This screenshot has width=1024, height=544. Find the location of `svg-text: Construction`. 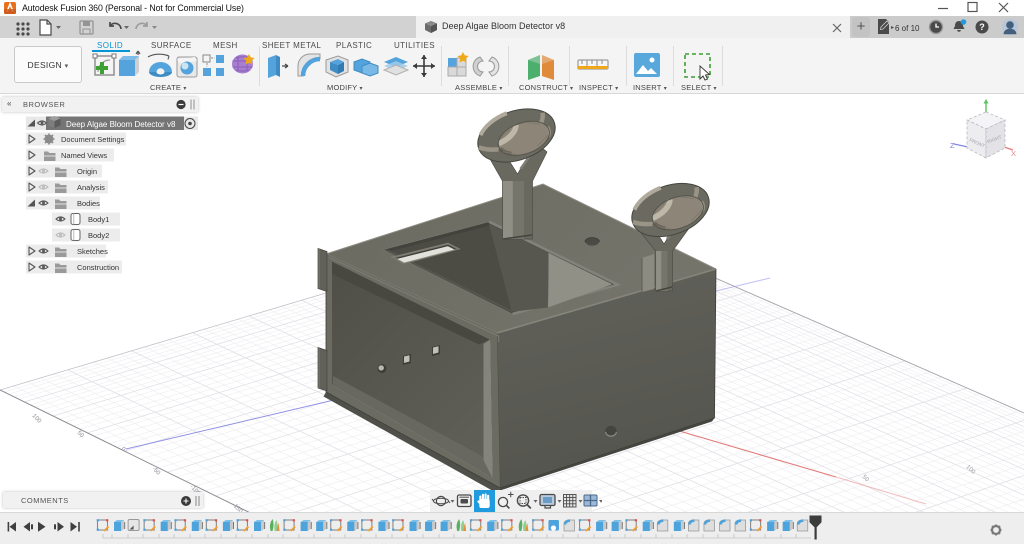

svg-text: Construction is located at coordinates (98, 267).